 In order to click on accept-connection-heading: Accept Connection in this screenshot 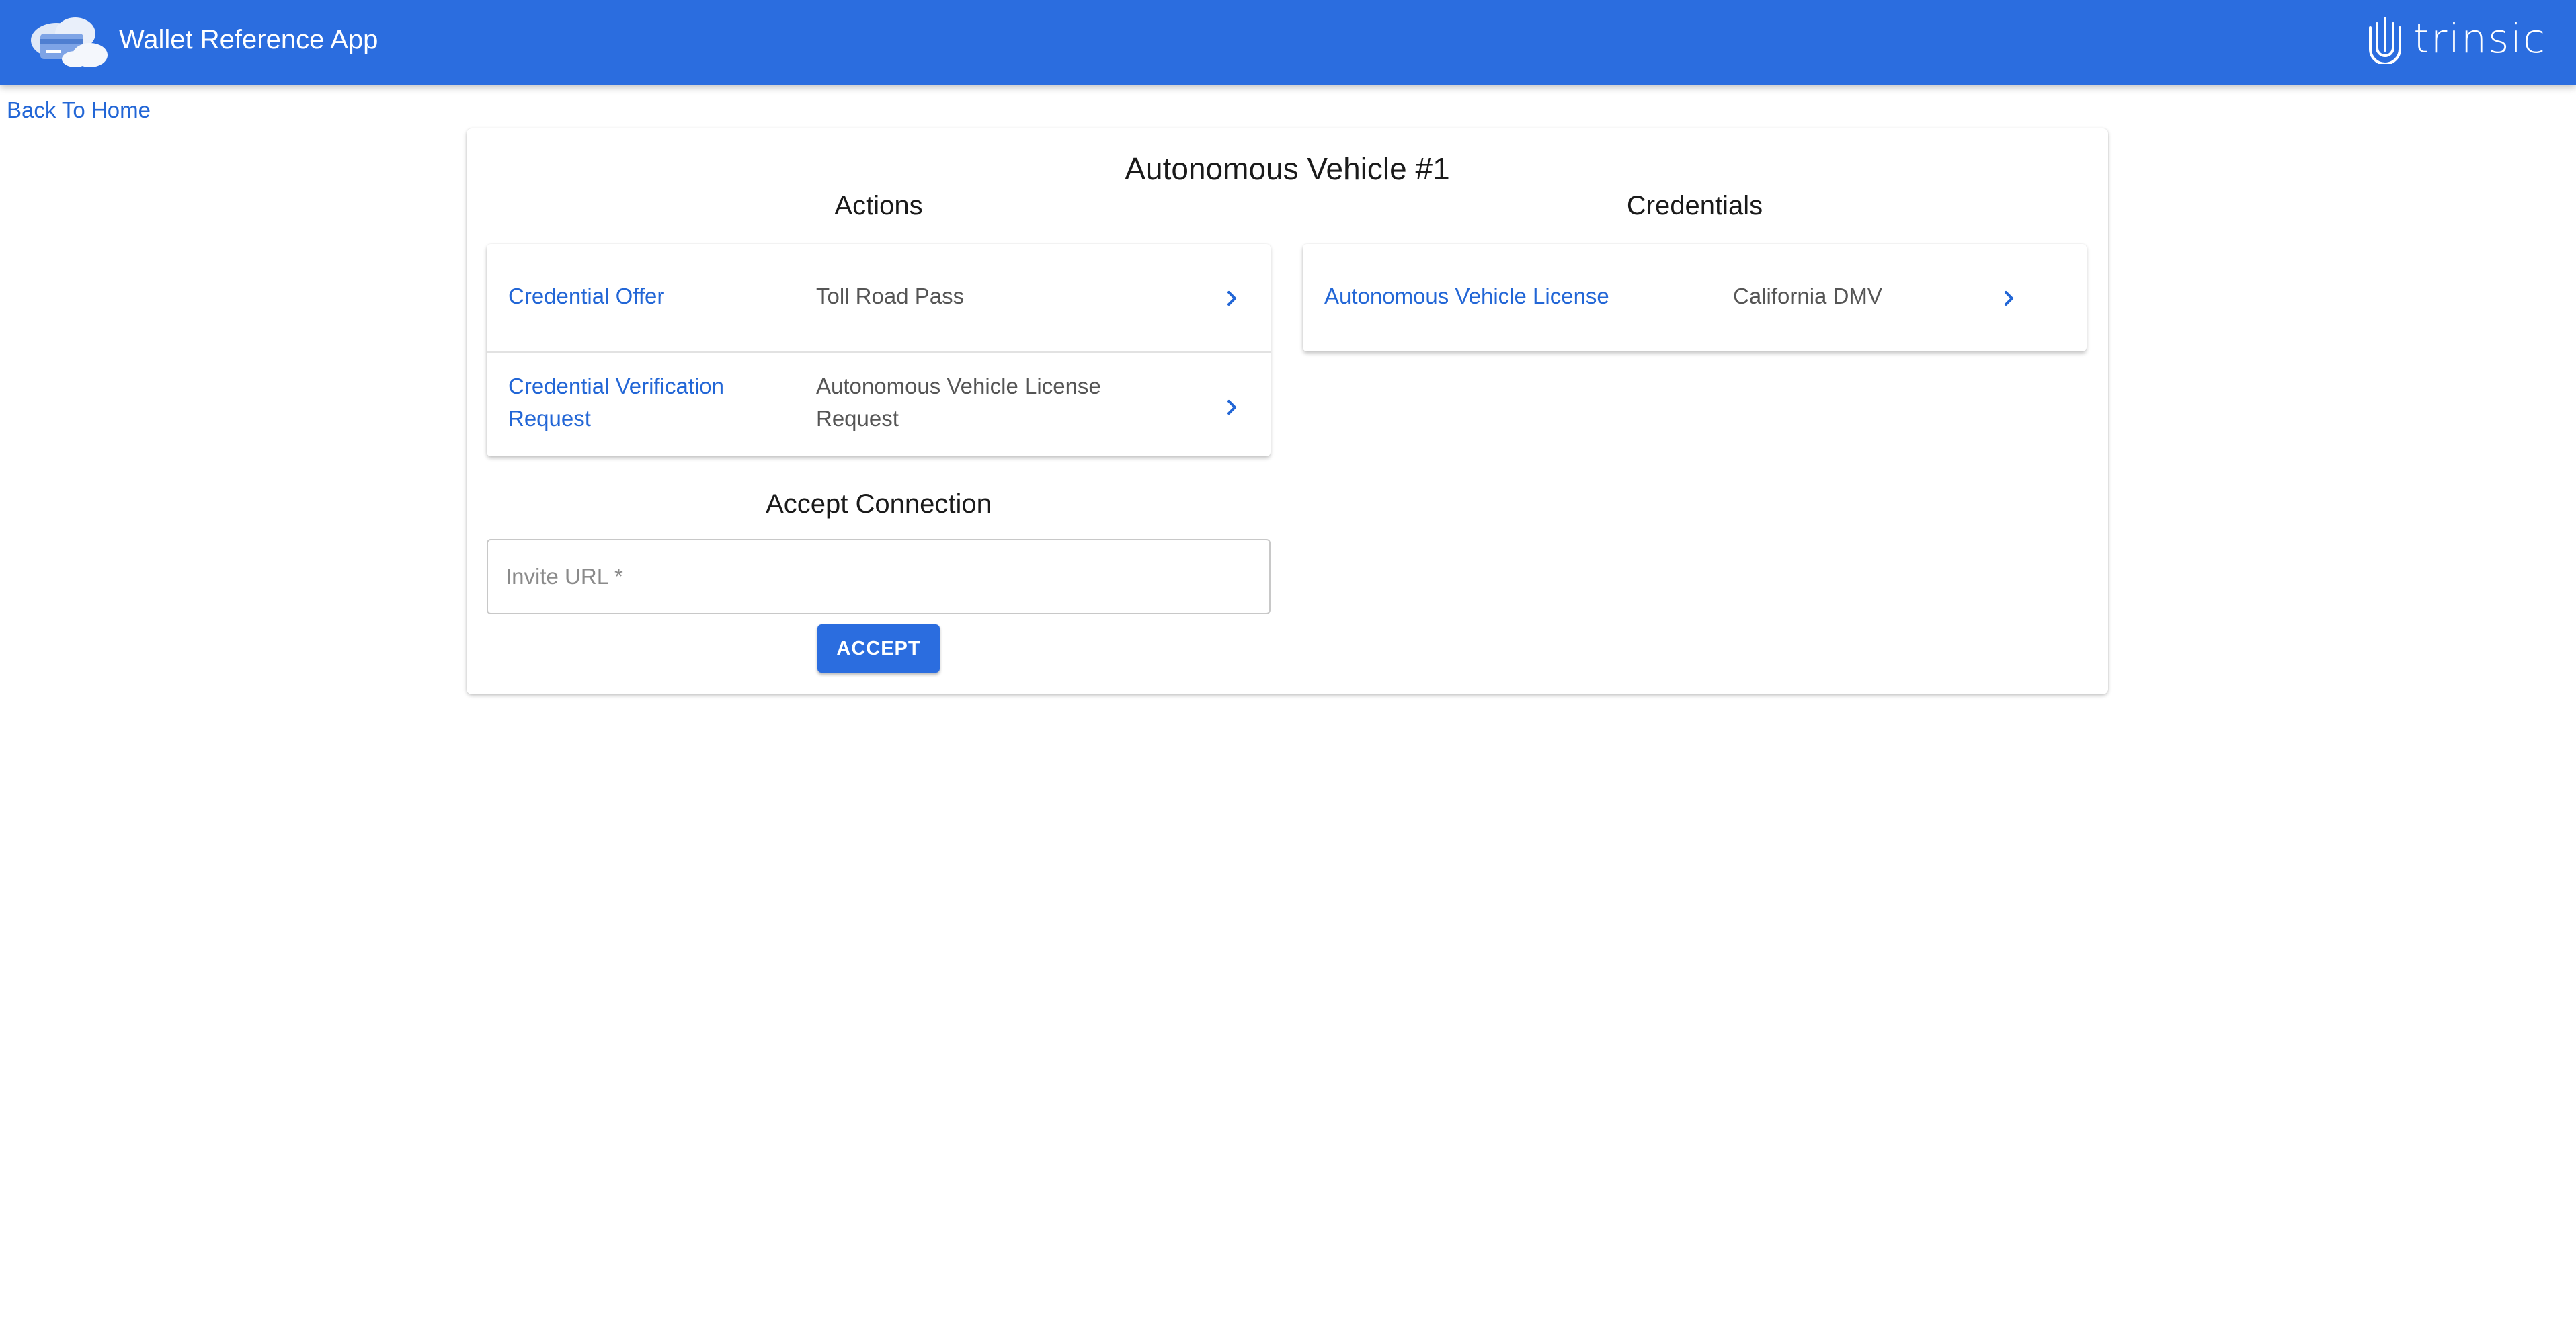, I will do `click(879, 504)`.